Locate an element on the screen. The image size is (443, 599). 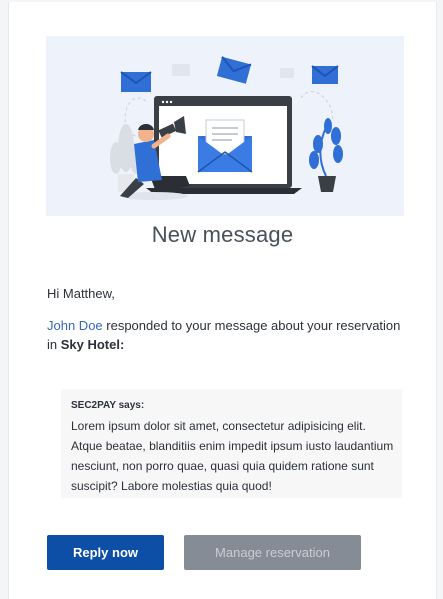
manage-reservation-button: Manage reservation is located at coordinates (272, 552).